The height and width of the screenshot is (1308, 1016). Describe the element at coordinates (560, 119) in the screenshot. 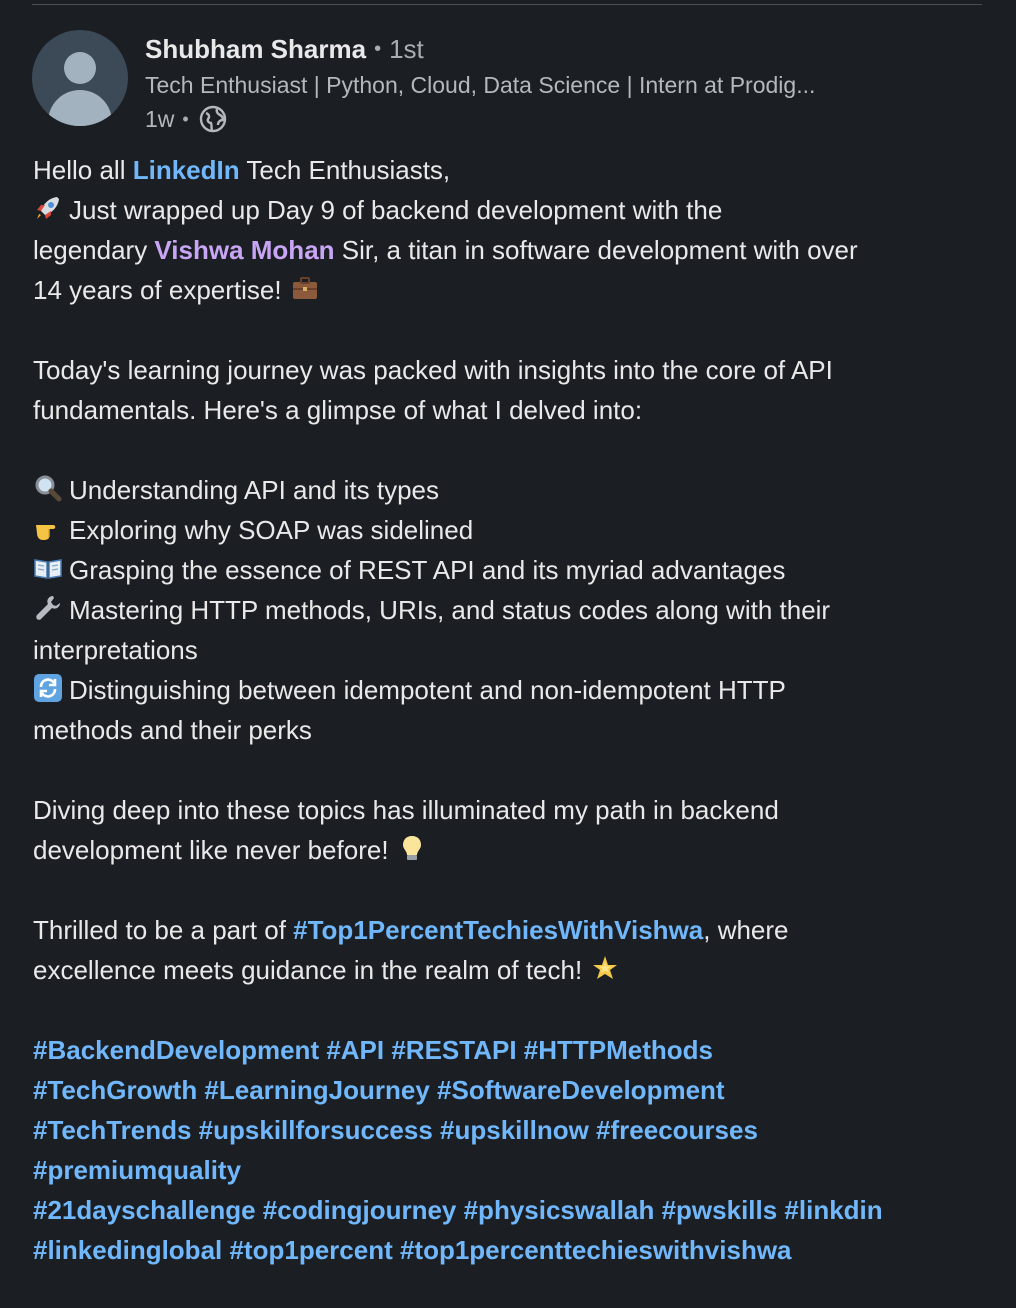

I see `post-meta: 1w •` at that location.